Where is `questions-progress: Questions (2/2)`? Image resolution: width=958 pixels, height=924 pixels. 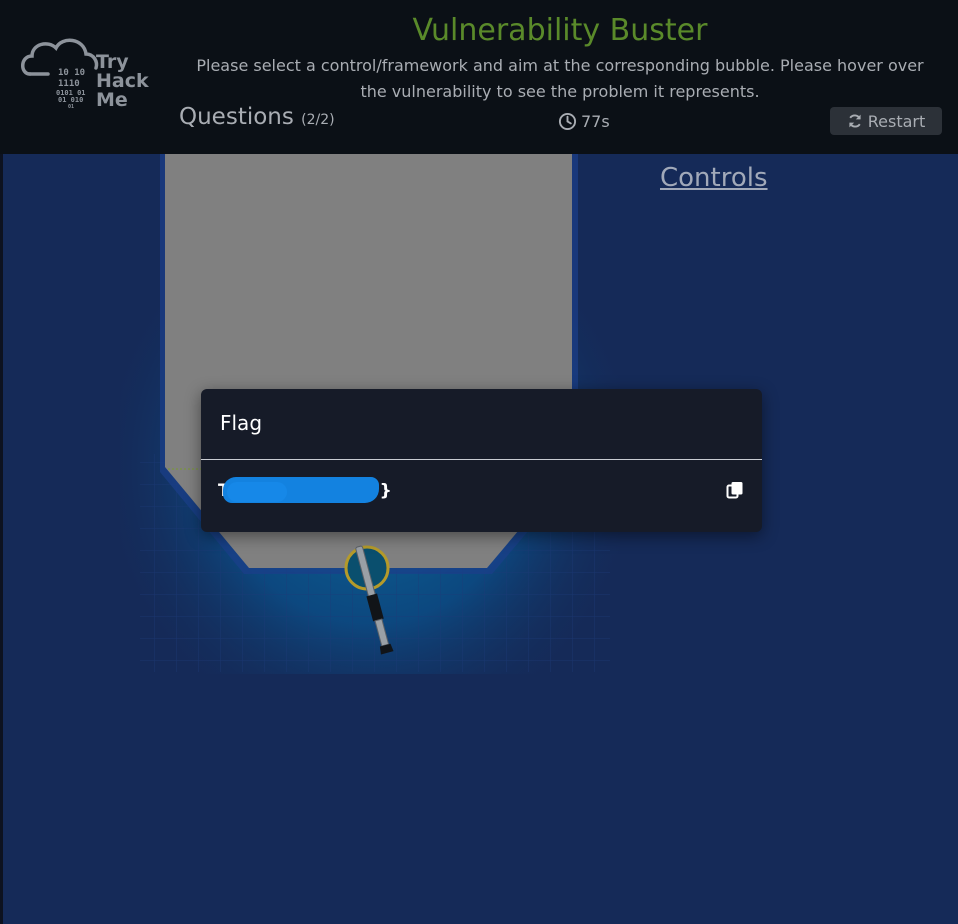
questions-progress: Questions (2/2) is located at coordinates (257, 117).